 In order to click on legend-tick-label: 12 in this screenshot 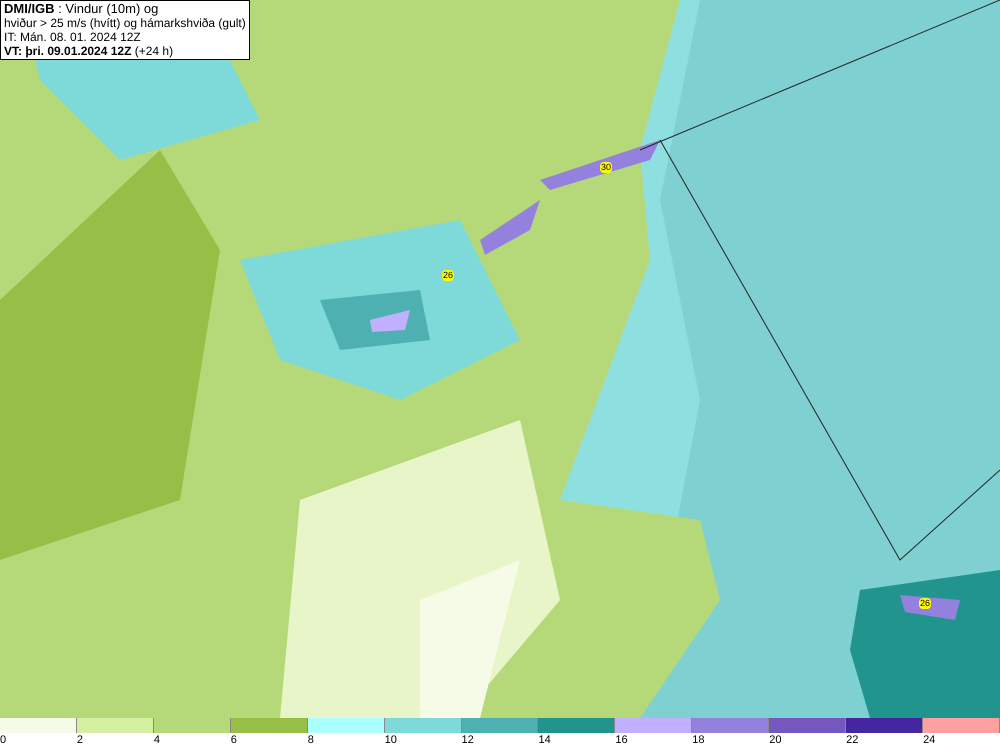, I will do `click(468, 740)`.